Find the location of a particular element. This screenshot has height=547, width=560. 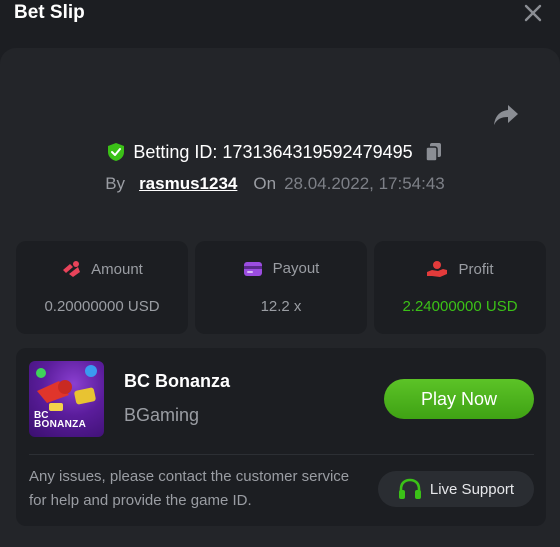

bet-meta-row: By rasmus1234 On 28.04.2022, 17:54:43 is located at coordinates (280, 184).